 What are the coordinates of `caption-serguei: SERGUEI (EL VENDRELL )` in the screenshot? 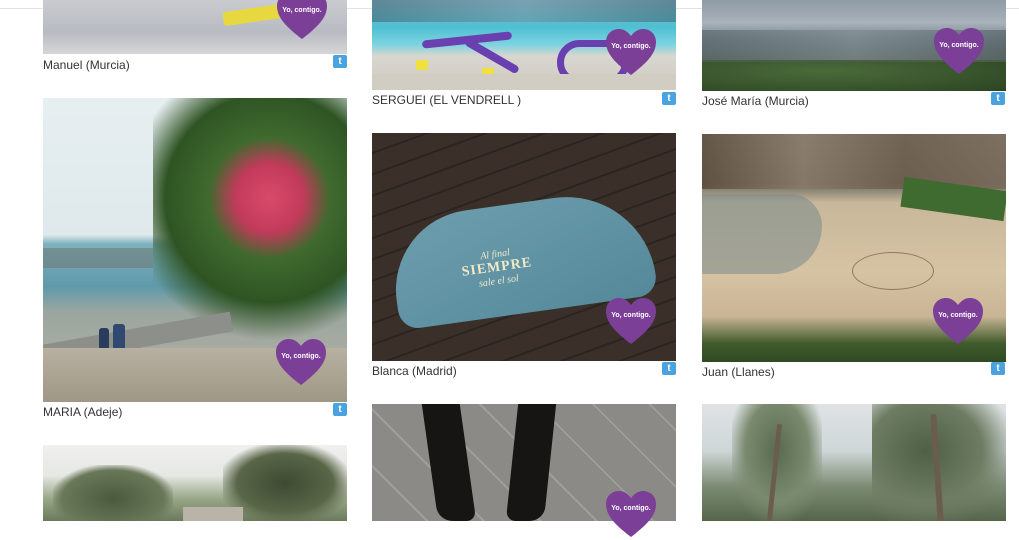 It's located at (447, 100).